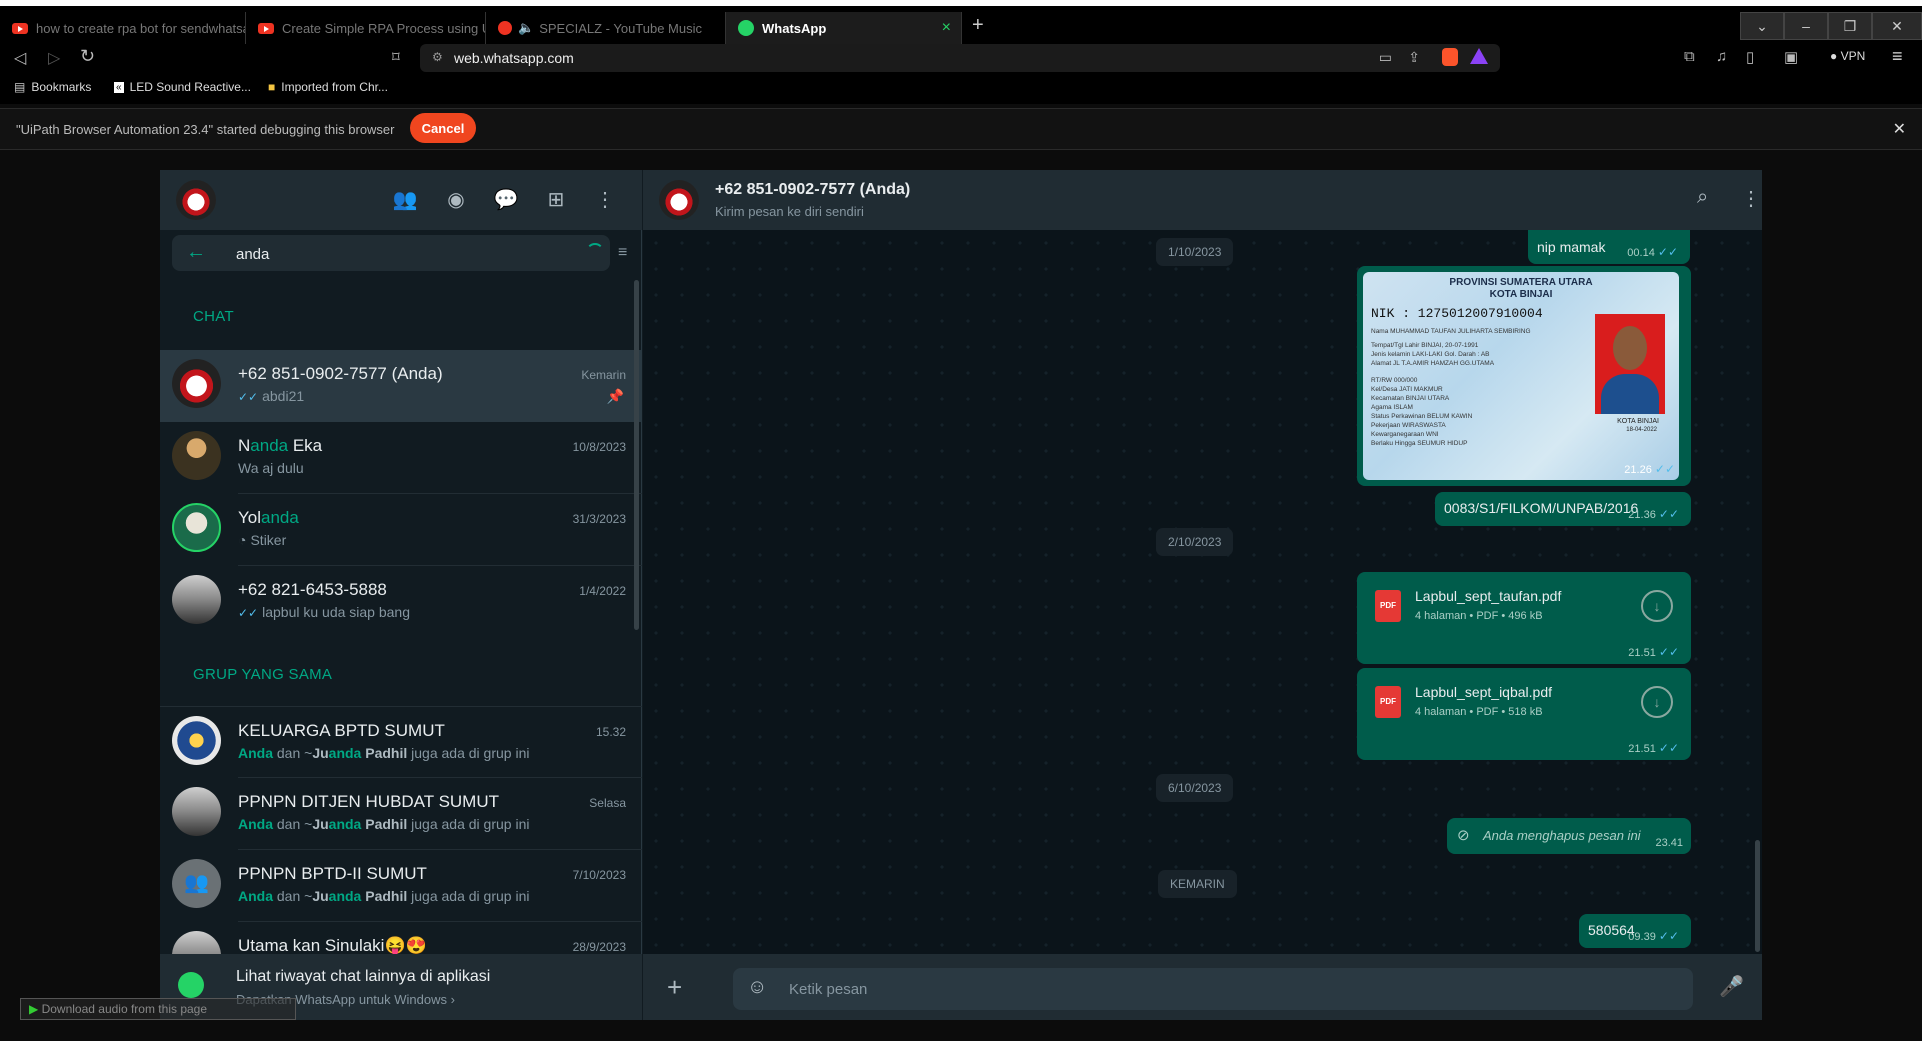  Describe the element at coordinates (757, 987) in the screenshot. I see `emoji-icon: ☺` at that location.